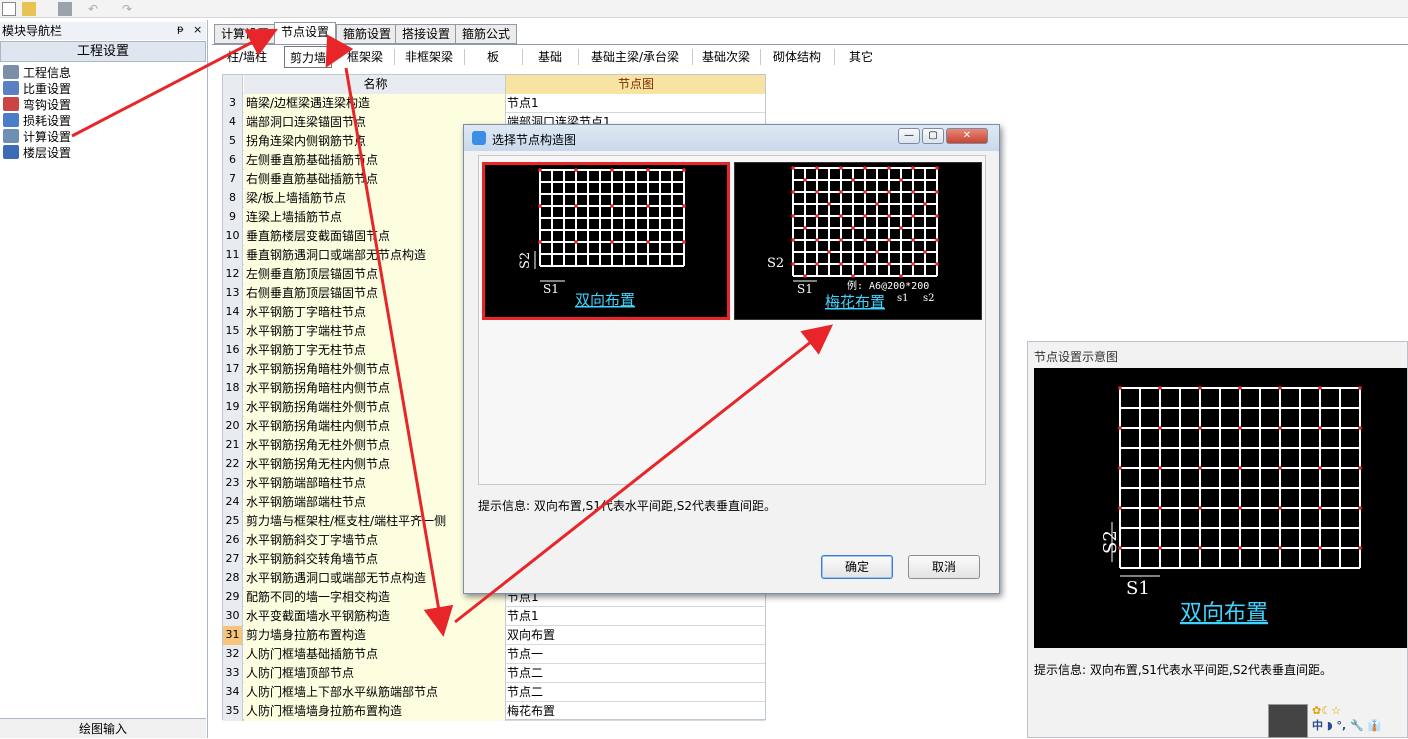 The width and height of the screenshot is (1408, 739). I want to click on subtab-foundation-secondary-beam: 基础次梁, so click(726, 57).